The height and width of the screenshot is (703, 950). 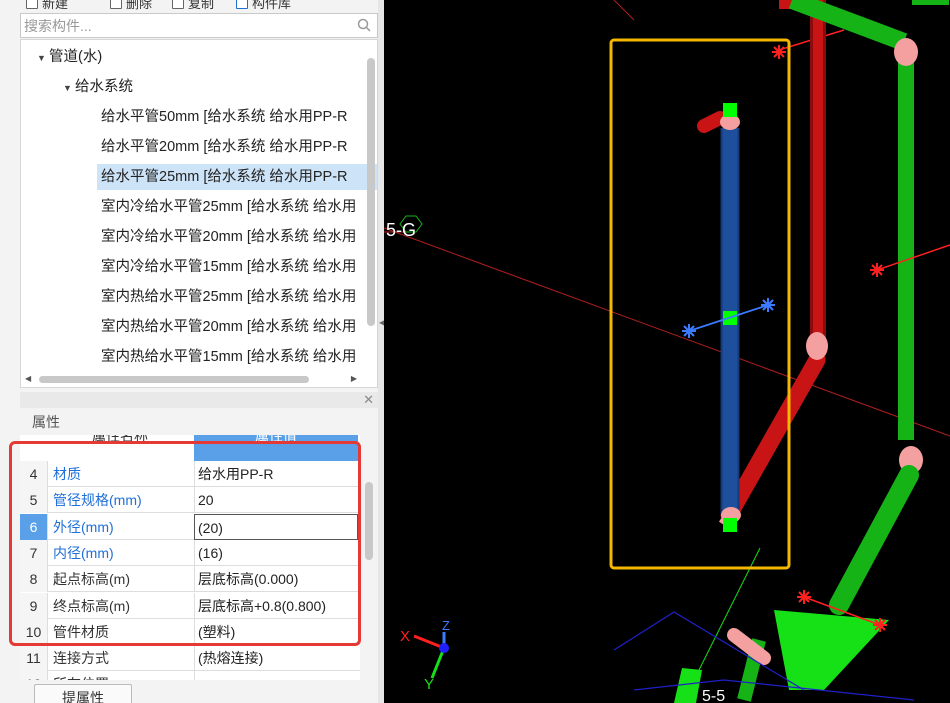 I want to click on property-row: 7 内径(mm) (16), so click(x=190, y=552).